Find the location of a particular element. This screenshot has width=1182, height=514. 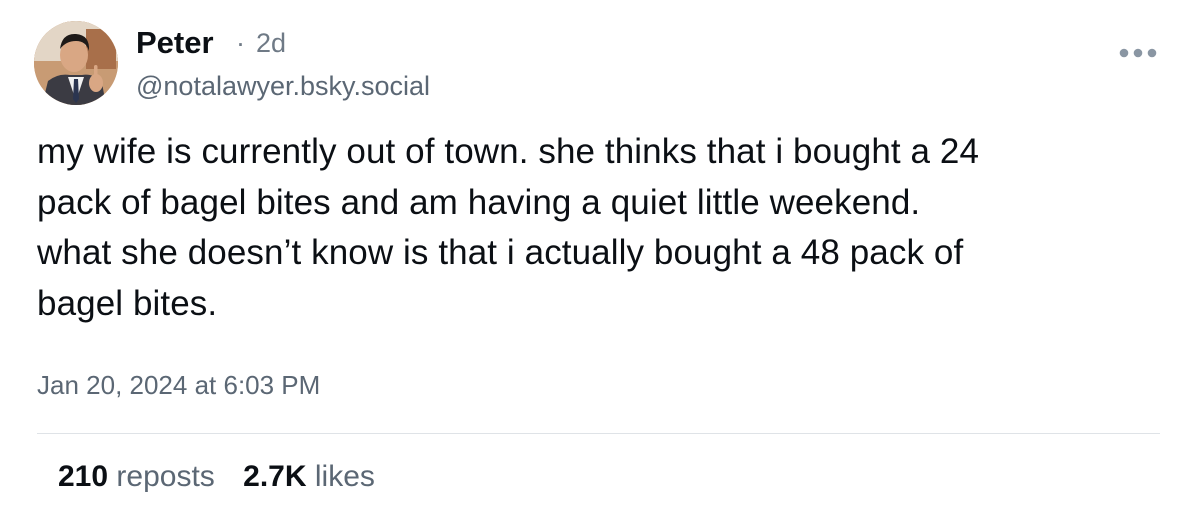

author-handle: @notalawyer.bsky.social is located at coordinates (283, 86).